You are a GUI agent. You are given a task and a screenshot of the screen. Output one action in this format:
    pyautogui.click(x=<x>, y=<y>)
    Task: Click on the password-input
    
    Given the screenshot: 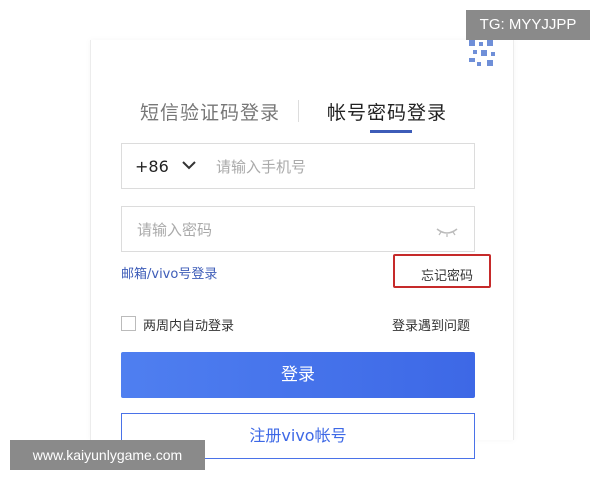 What is the action you would take?
    pyautogui.click(x=282, y=230)
    